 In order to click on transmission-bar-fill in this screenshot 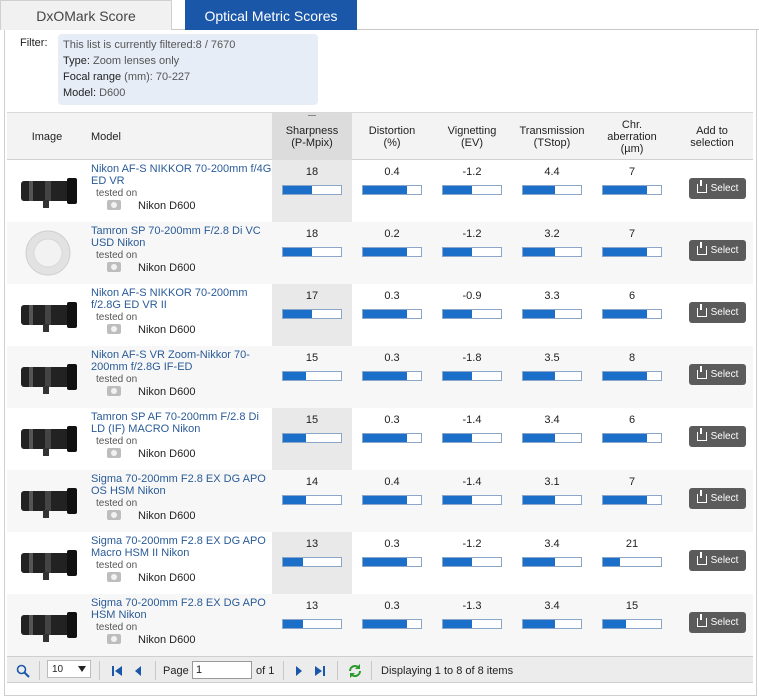, I will do `click(539, 376)`.